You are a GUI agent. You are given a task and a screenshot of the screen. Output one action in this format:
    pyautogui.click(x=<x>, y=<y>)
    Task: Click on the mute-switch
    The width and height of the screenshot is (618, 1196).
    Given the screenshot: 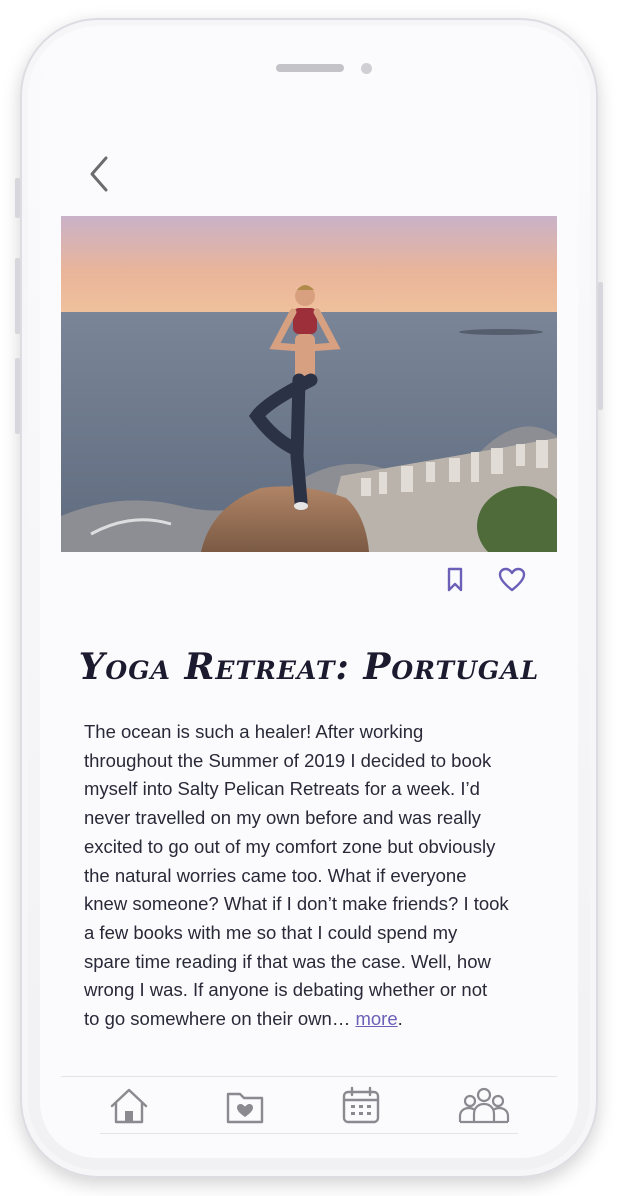 What is the action you would take?
    pyautogui.click(x=17, y=198)
    